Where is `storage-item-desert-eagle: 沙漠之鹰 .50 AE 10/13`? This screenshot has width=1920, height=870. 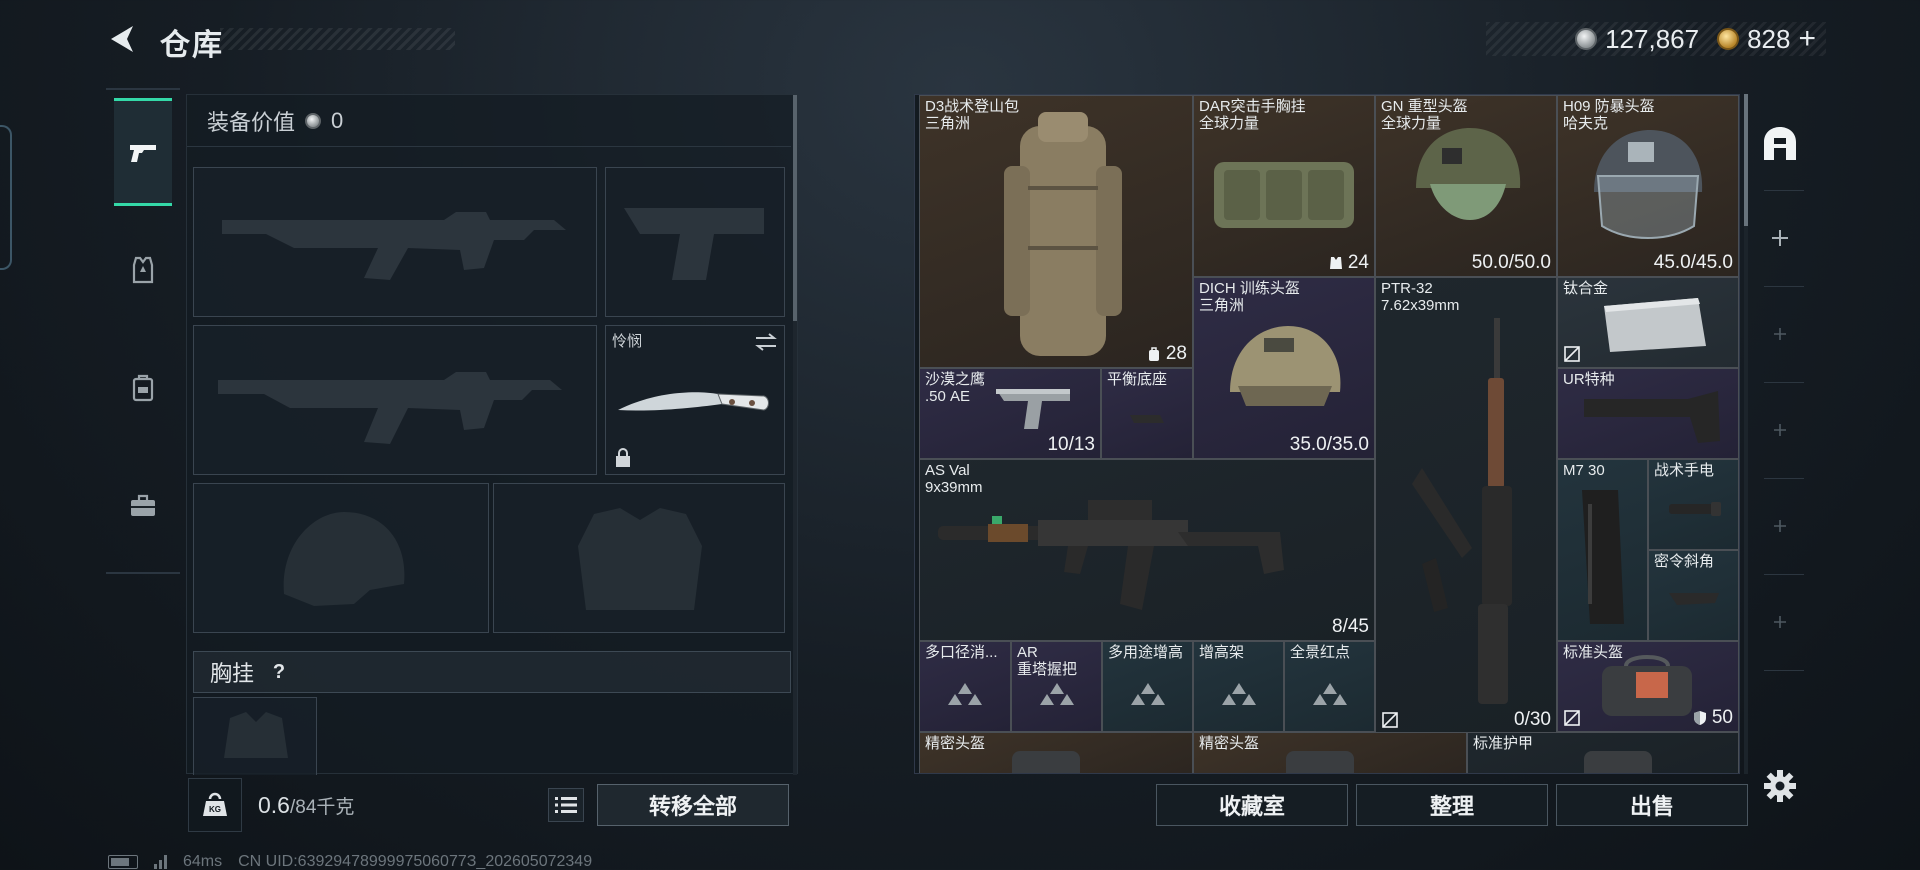 storage-item-desert-eagle: 沙漠之鹰 .50 AE 10/13 is located at coordinates (1010, 413).